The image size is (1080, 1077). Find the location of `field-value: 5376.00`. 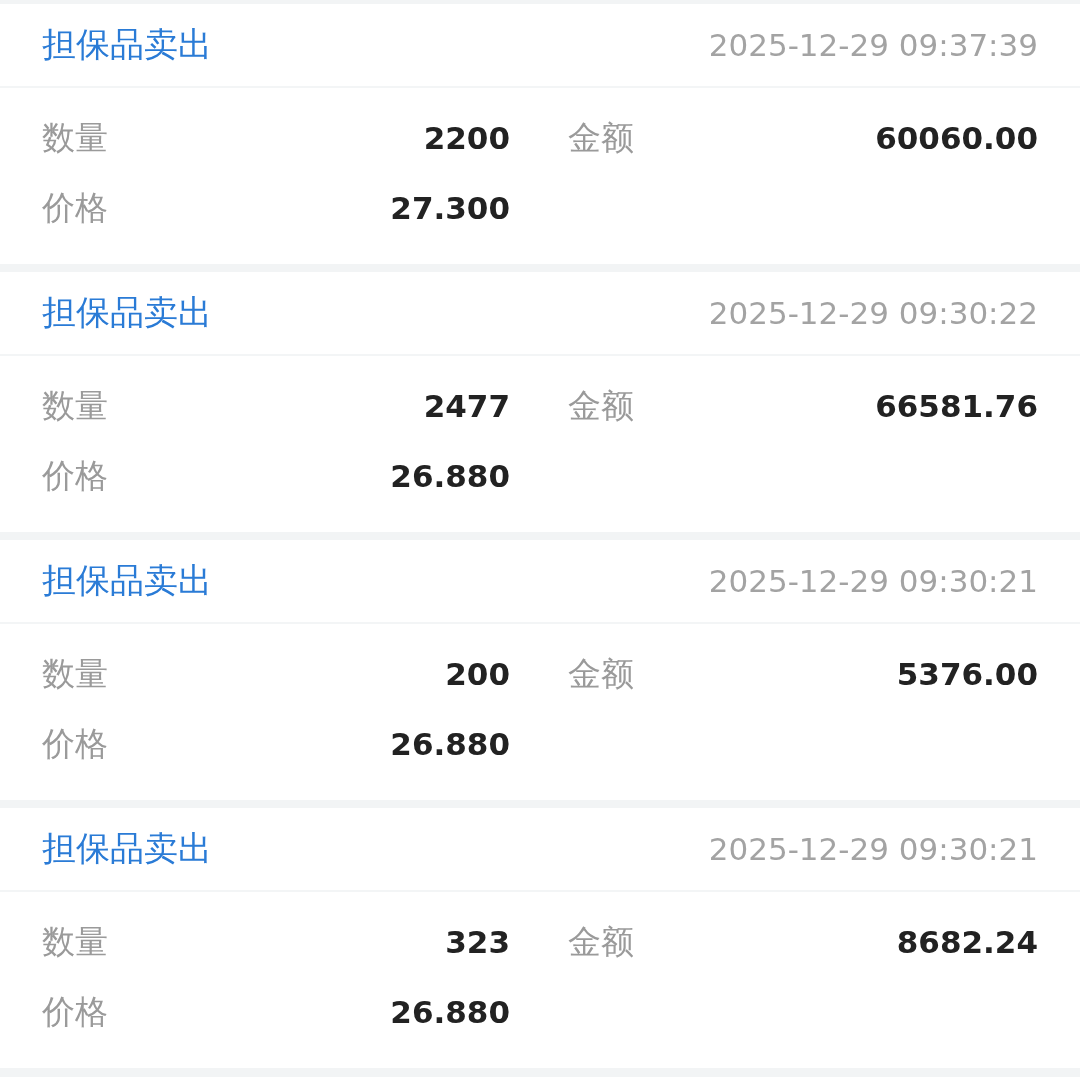

field-value: 5376.00 is located at coordinates (967, 674).